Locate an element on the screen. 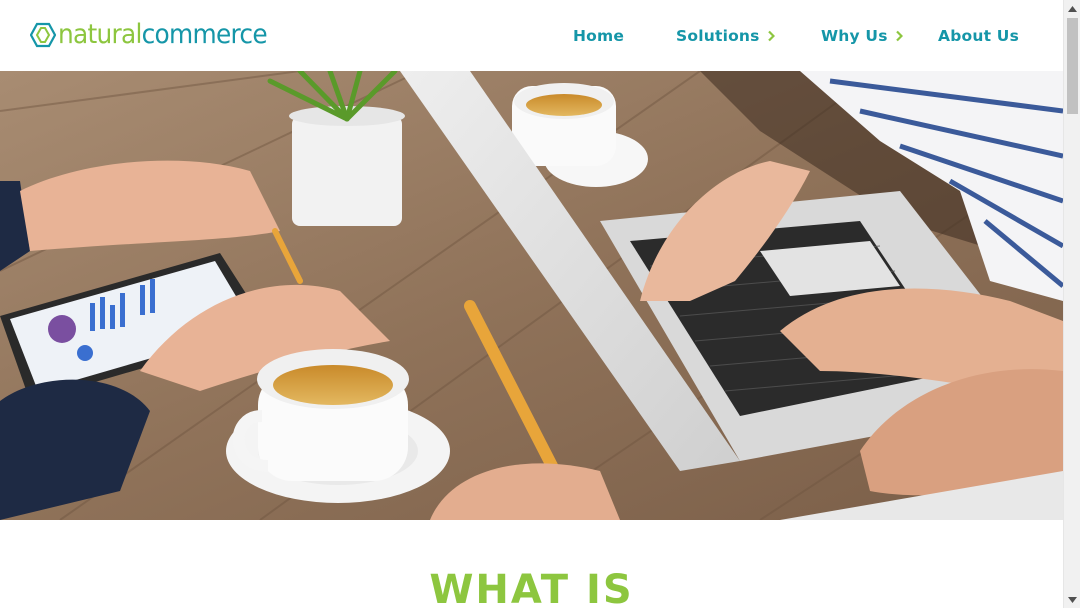  logo-link: naturalcommerce is located at coordinates (157, 35).